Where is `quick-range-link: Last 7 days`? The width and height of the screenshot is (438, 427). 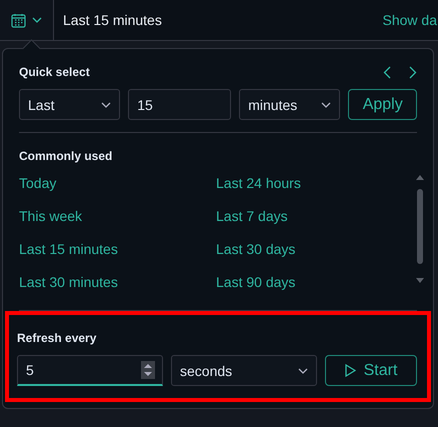 quick-range-link: Last 7 days is located at coordinates (306, 220).